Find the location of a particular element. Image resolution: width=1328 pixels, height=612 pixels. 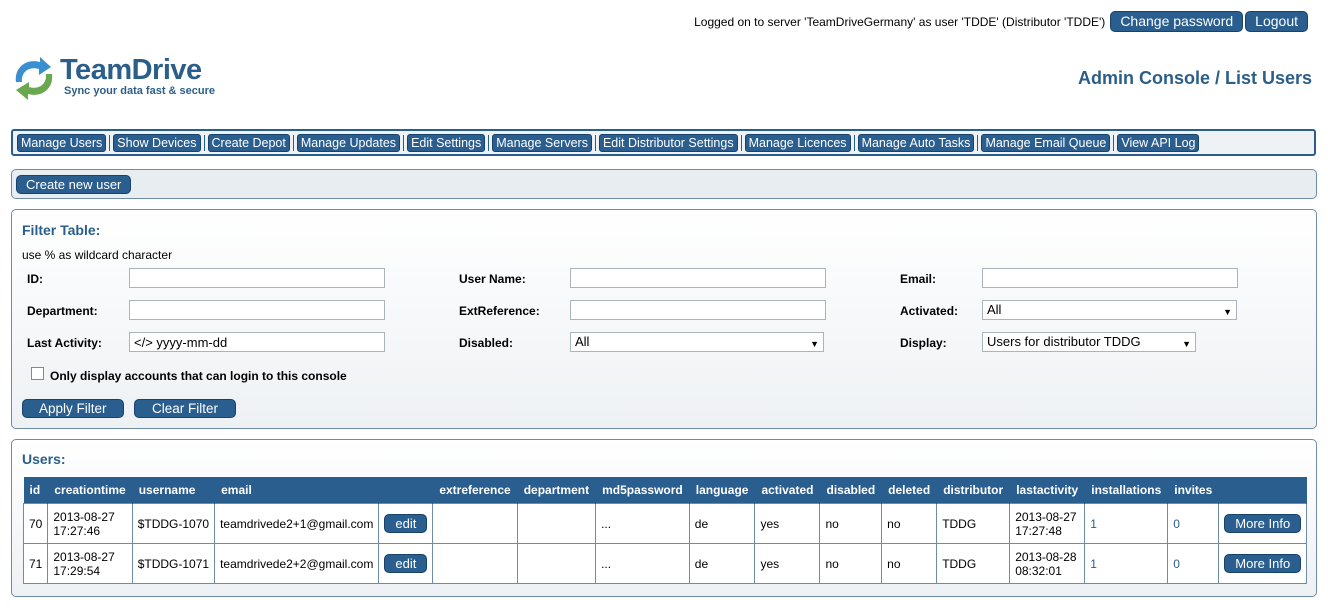

col-header-deleted: deleted is located at coordinates (909, 490).